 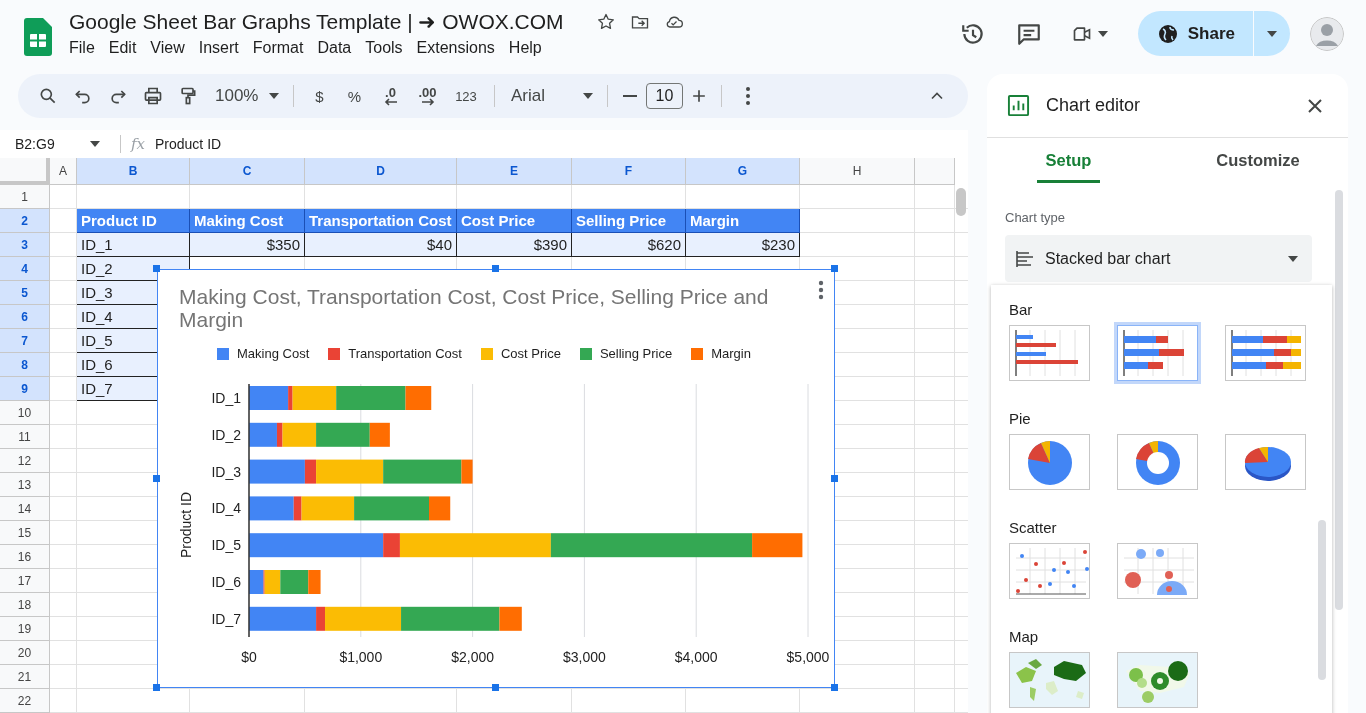 What do you see at coordinates (361, 657) in the screenshot?
I see `tick-label: $1,000` at bounding box center [361, 657].